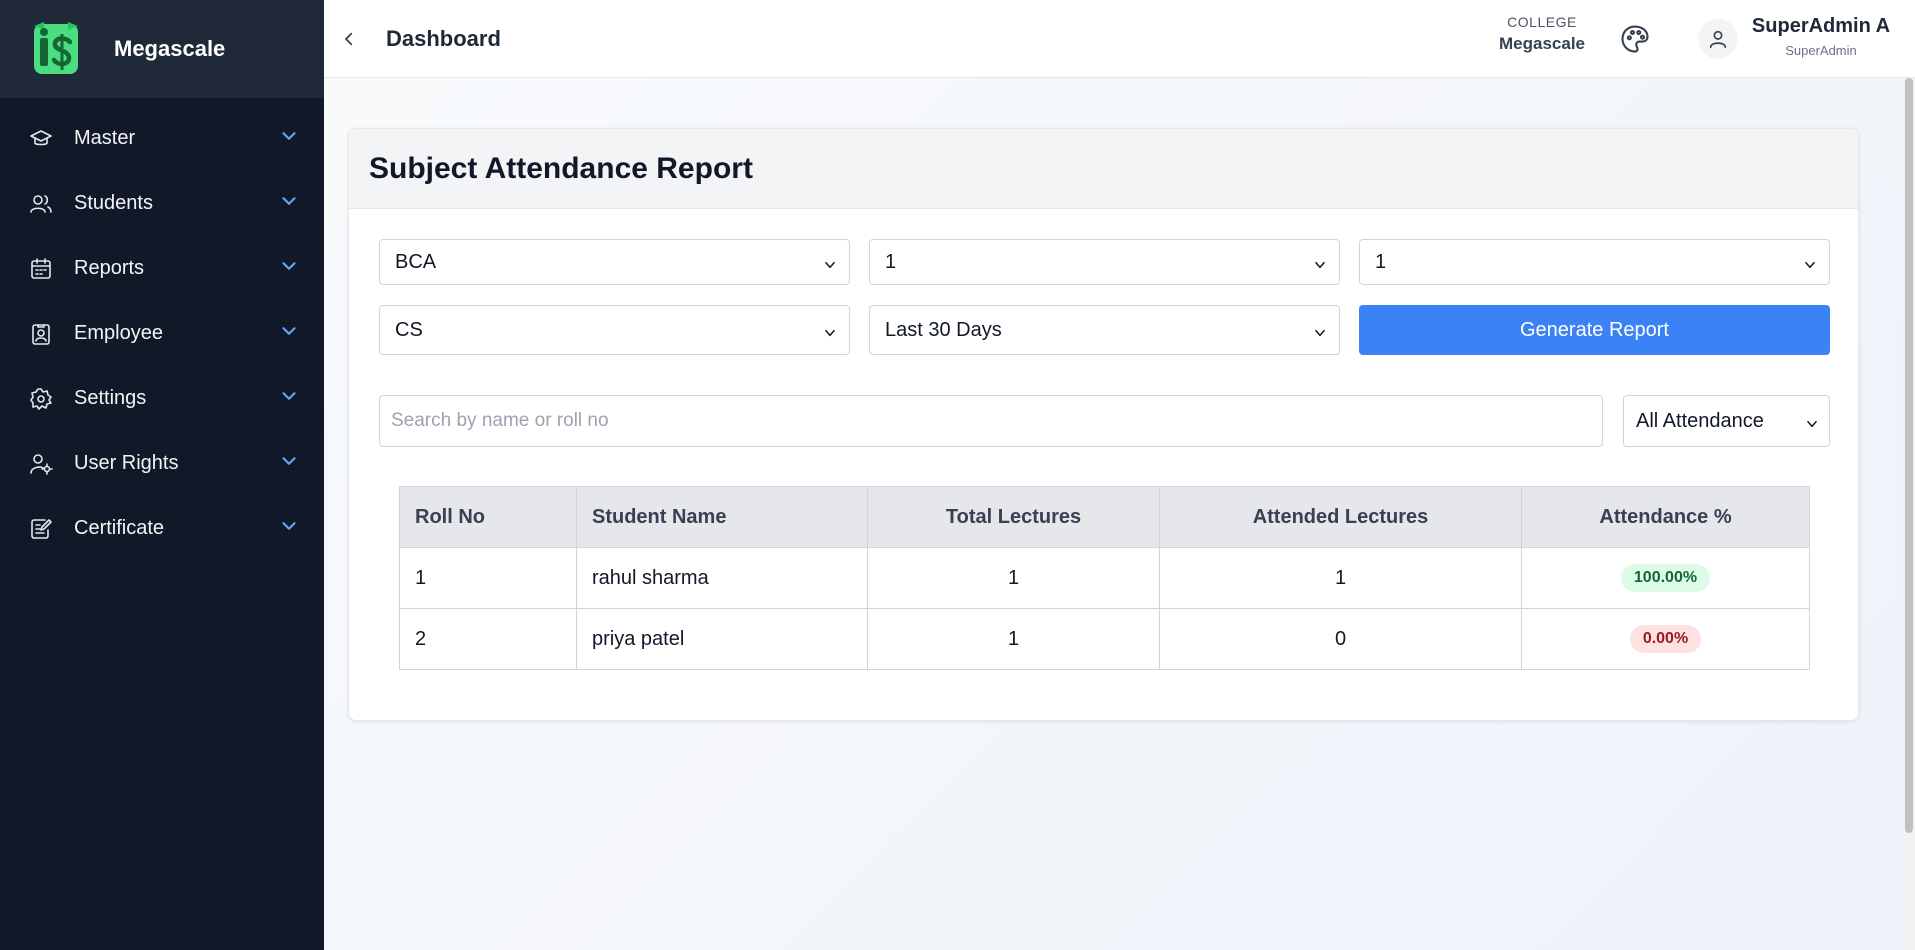 This screenshot has height=950, width=1915. What do you see at coordinates (41, 334) in the screenshot?
I see `id-badge-icon` at bounding box center [41, 334].